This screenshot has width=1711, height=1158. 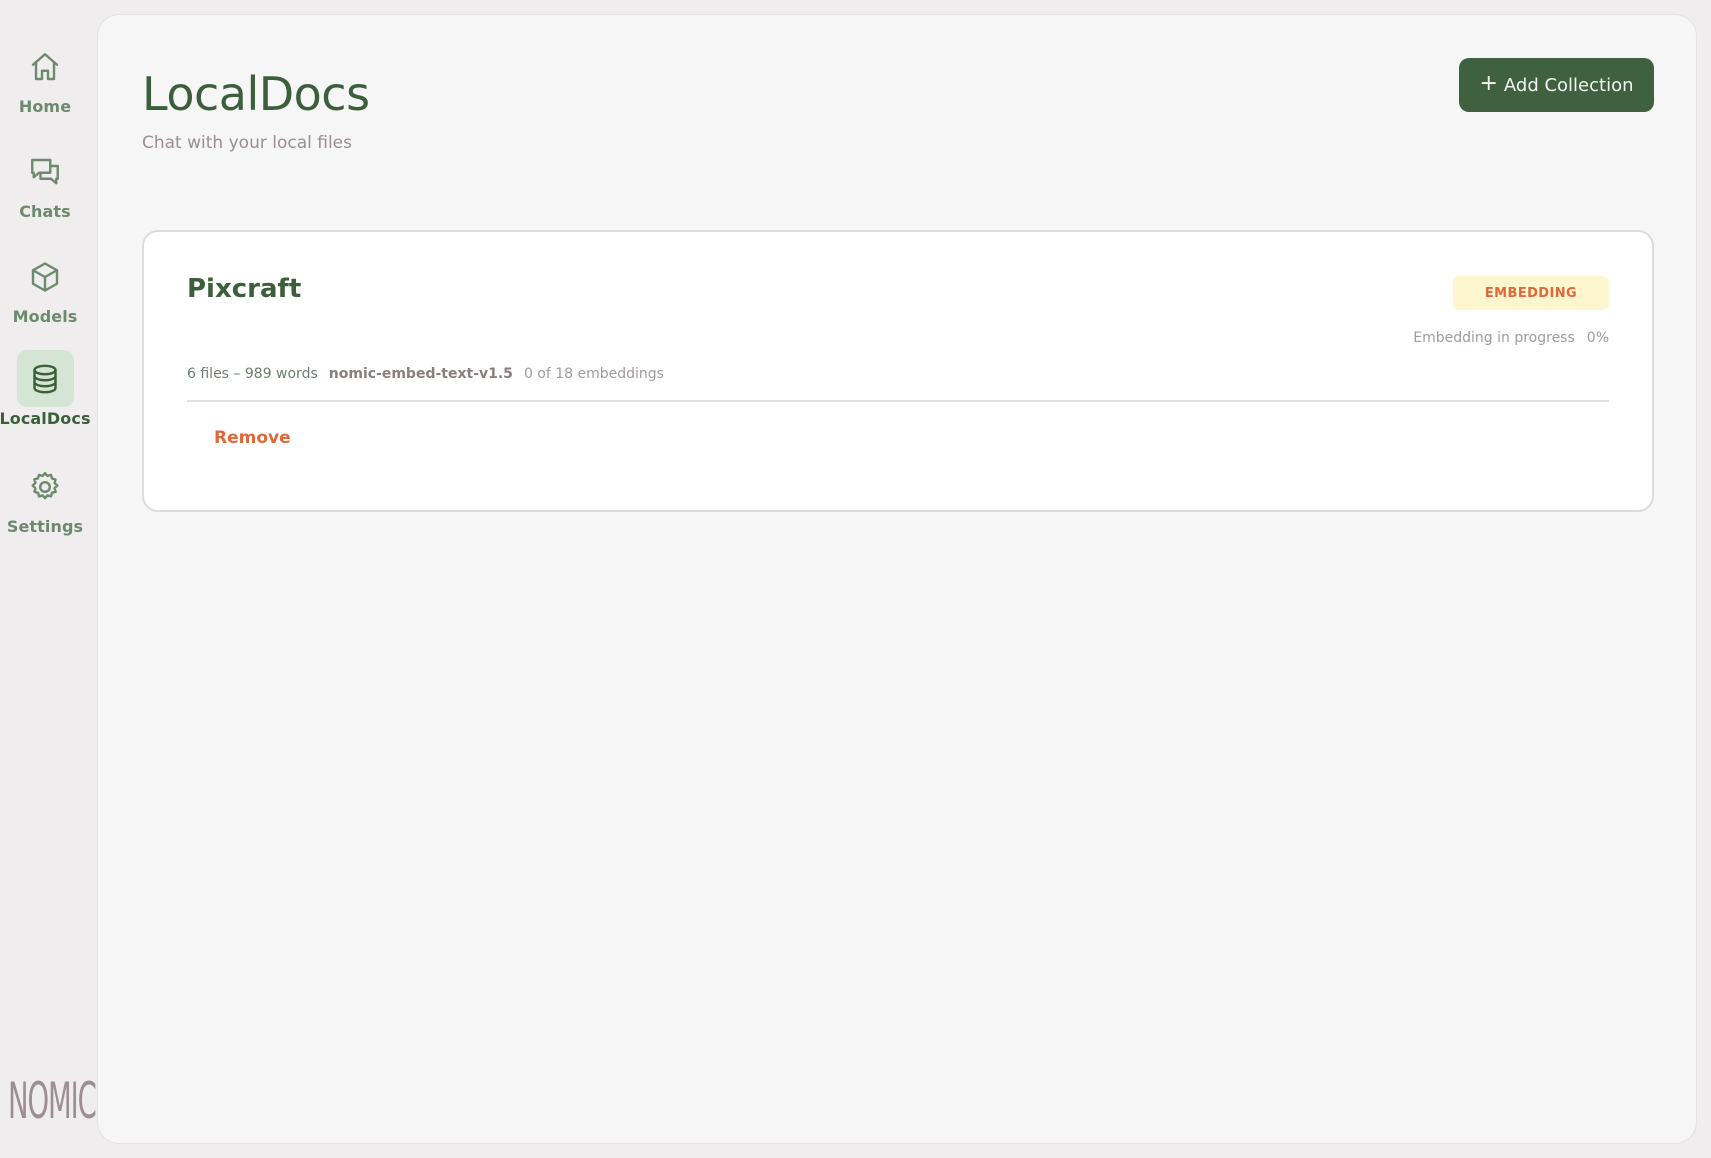 I want to click on add-collection-button: + Add Collection, so click(x=1556, y=85).